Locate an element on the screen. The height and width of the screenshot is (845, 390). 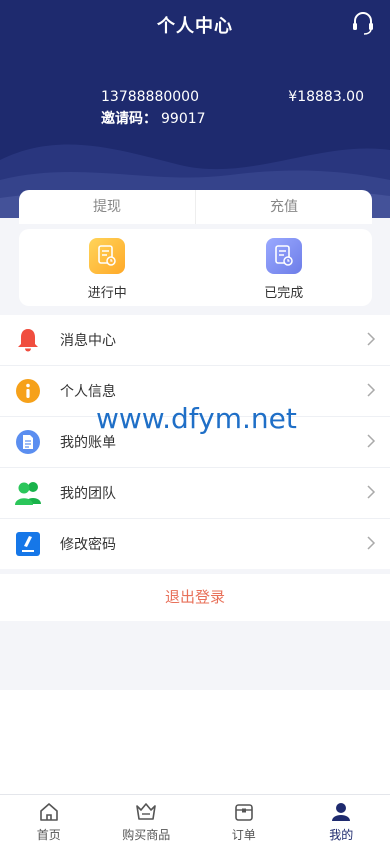
team-icon is located at coordinates (28, 493).